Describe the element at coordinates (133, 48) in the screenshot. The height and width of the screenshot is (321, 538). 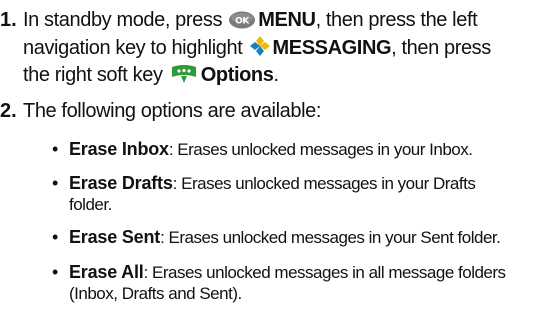
I see `step-text-segment: navigation key to highlight` at that location.